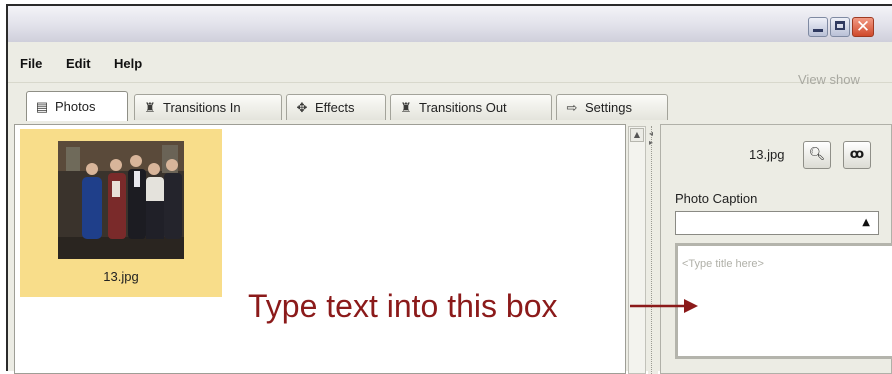  I want to click on photo-caption-label: Photo Caption, so click(716, 198).